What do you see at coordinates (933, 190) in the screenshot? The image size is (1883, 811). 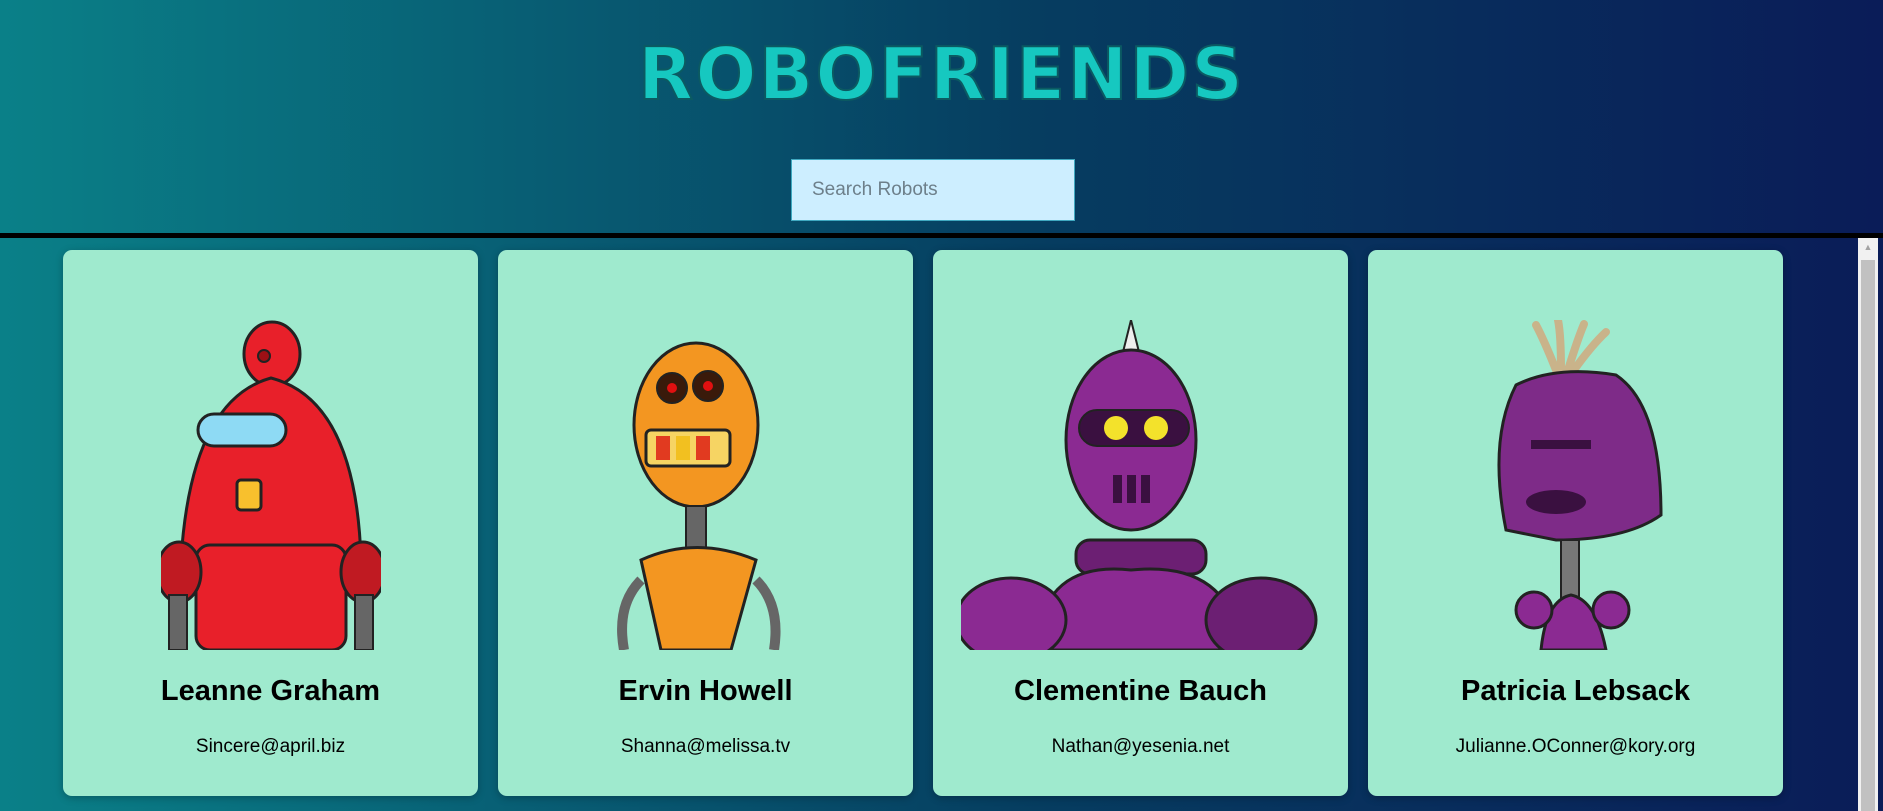 I see `search-input` at bounding box center [933, 190].